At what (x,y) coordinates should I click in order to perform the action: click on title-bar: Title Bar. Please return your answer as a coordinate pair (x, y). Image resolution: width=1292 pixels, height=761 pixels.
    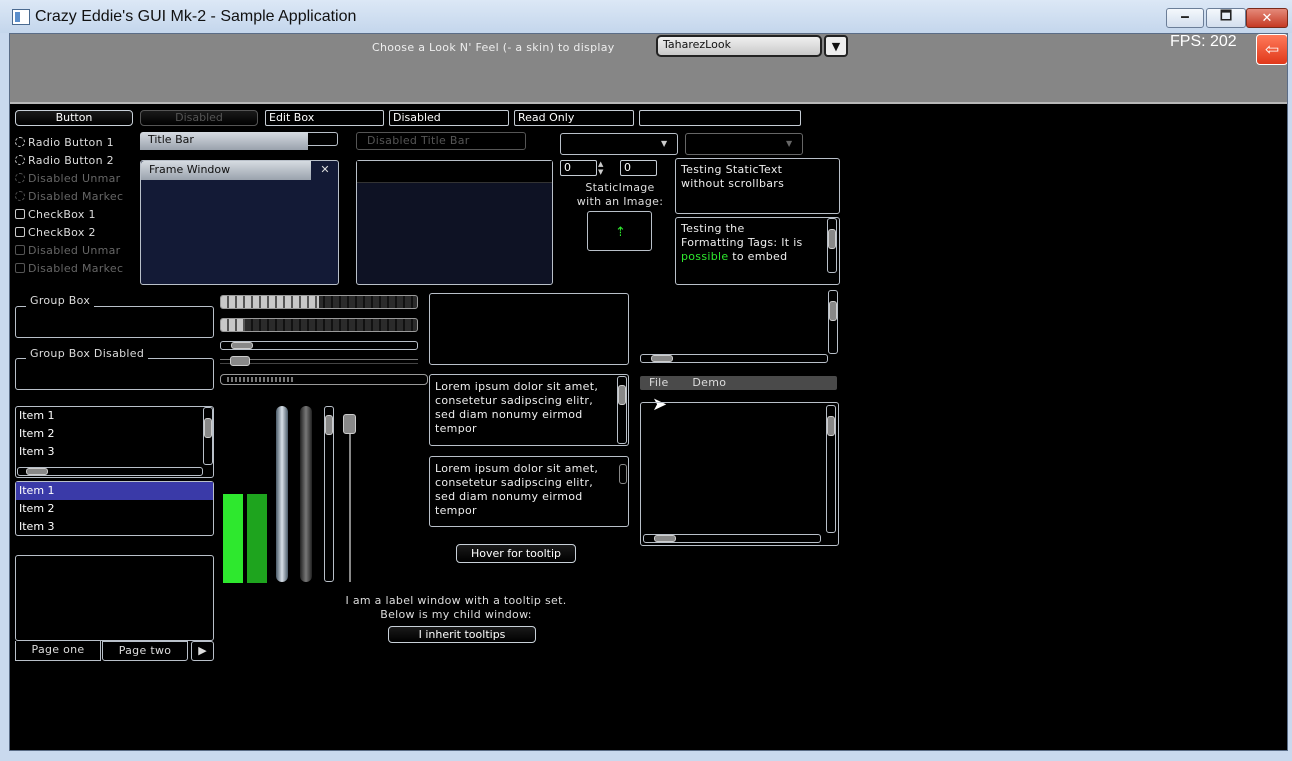
    Looking at the image, I should click on (224, 141).